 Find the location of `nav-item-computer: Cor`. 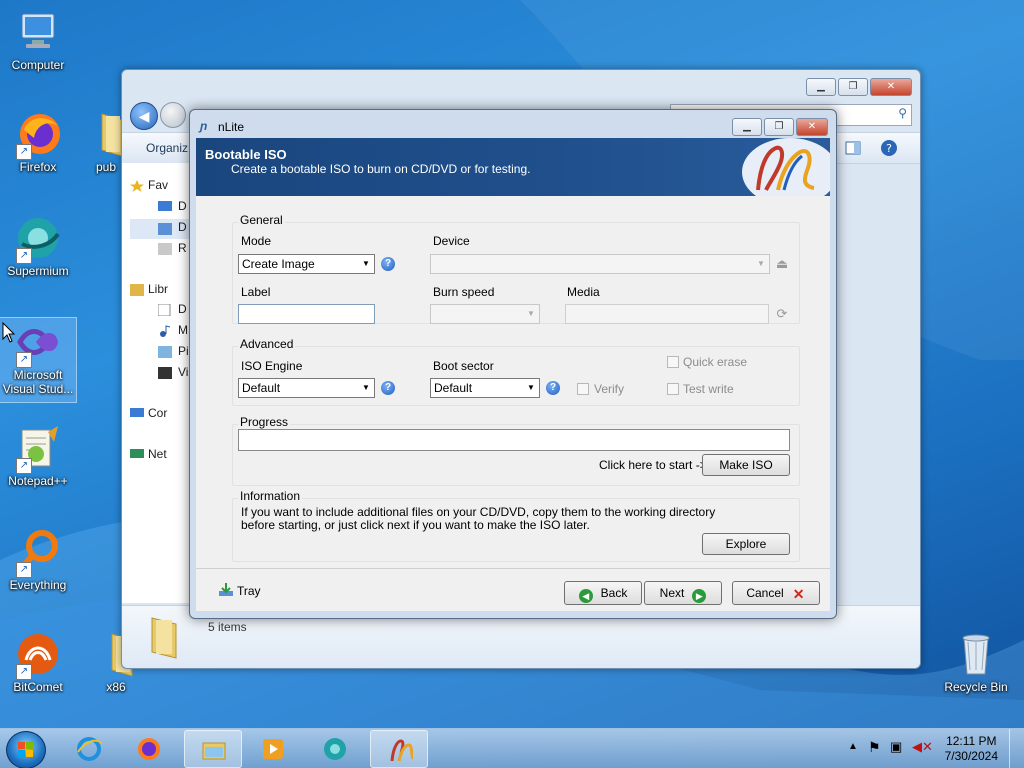

nav-item-computer: Cor is located at coordinates (157, 413).